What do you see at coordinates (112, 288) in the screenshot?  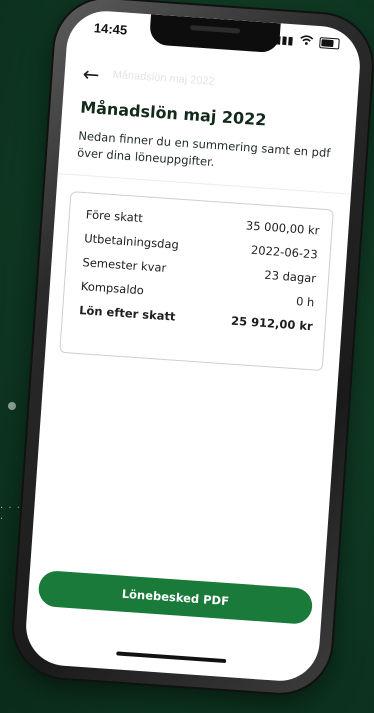 I see `row-label: Kompsaldo` at bounding box center [112, 288].